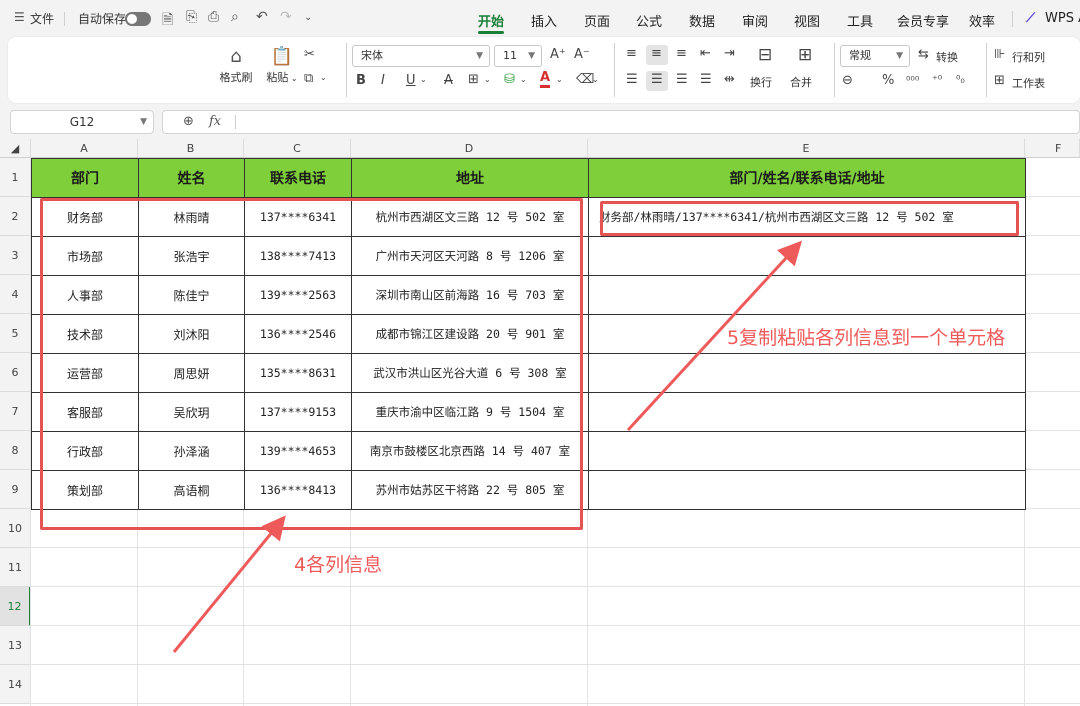  Describe the element at coordinates (545, 79) in the screenshot. I see `font-color-icon: A` at that location.